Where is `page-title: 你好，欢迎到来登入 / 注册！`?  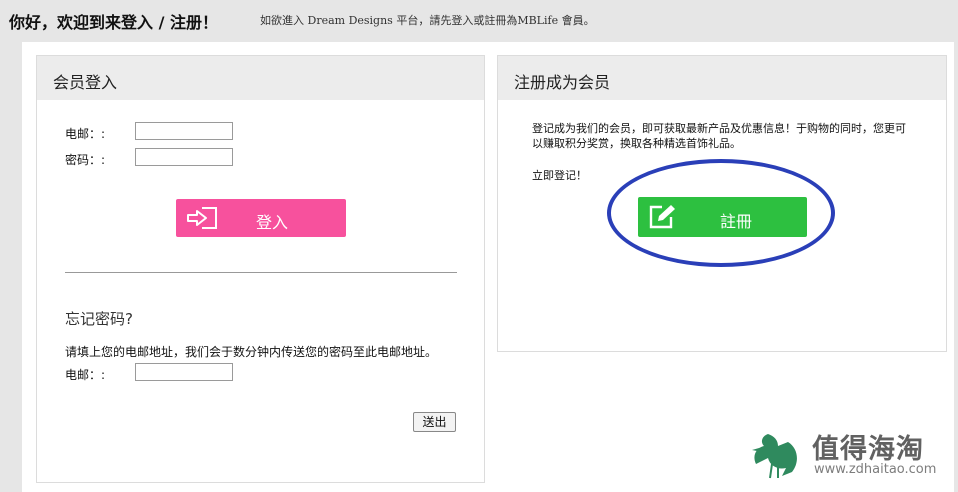
page-title: 你好，欢迎到来登入 / 注册！ is located at coordinates (113, 22).